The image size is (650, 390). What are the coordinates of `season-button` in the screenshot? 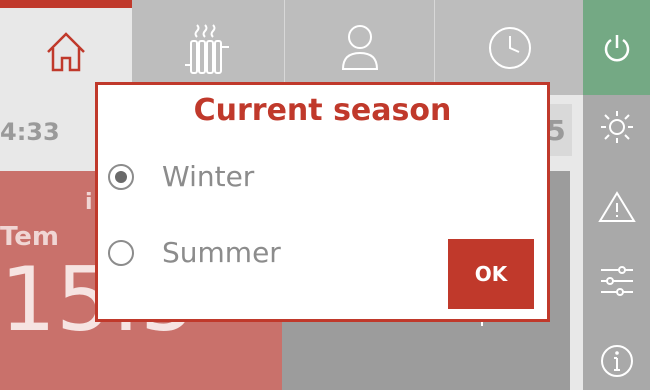 It's located at (616, 127).